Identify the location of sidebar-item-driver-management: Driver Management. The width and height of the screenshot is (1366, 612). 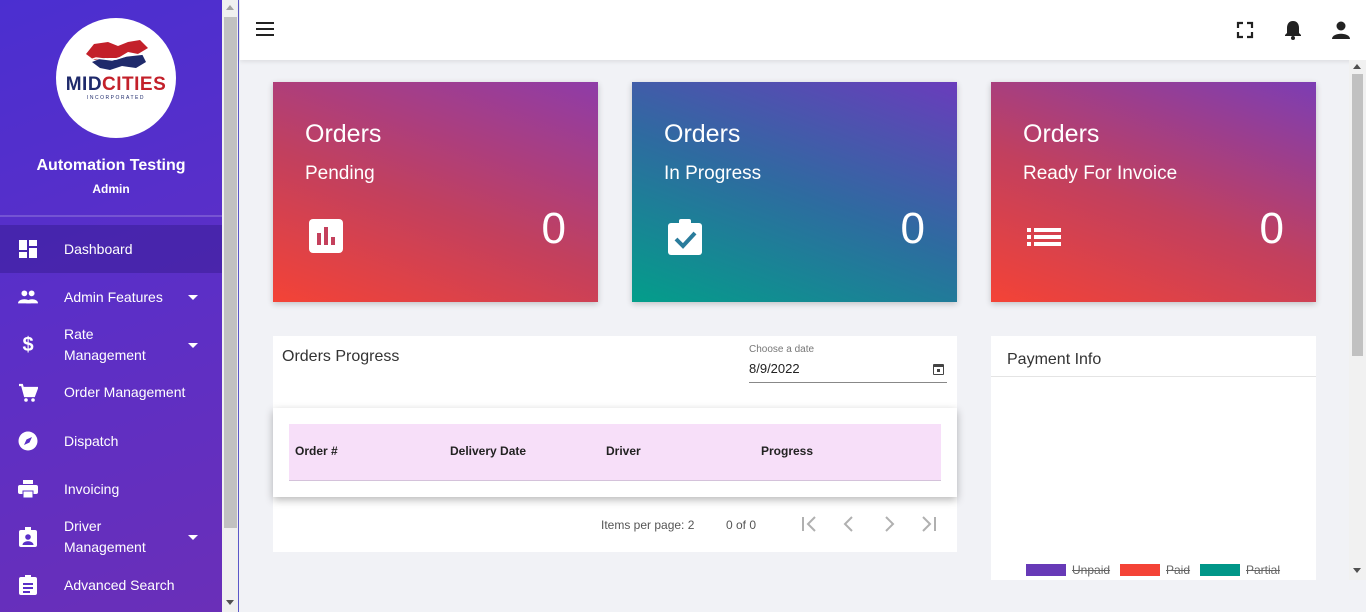
(111, 537).